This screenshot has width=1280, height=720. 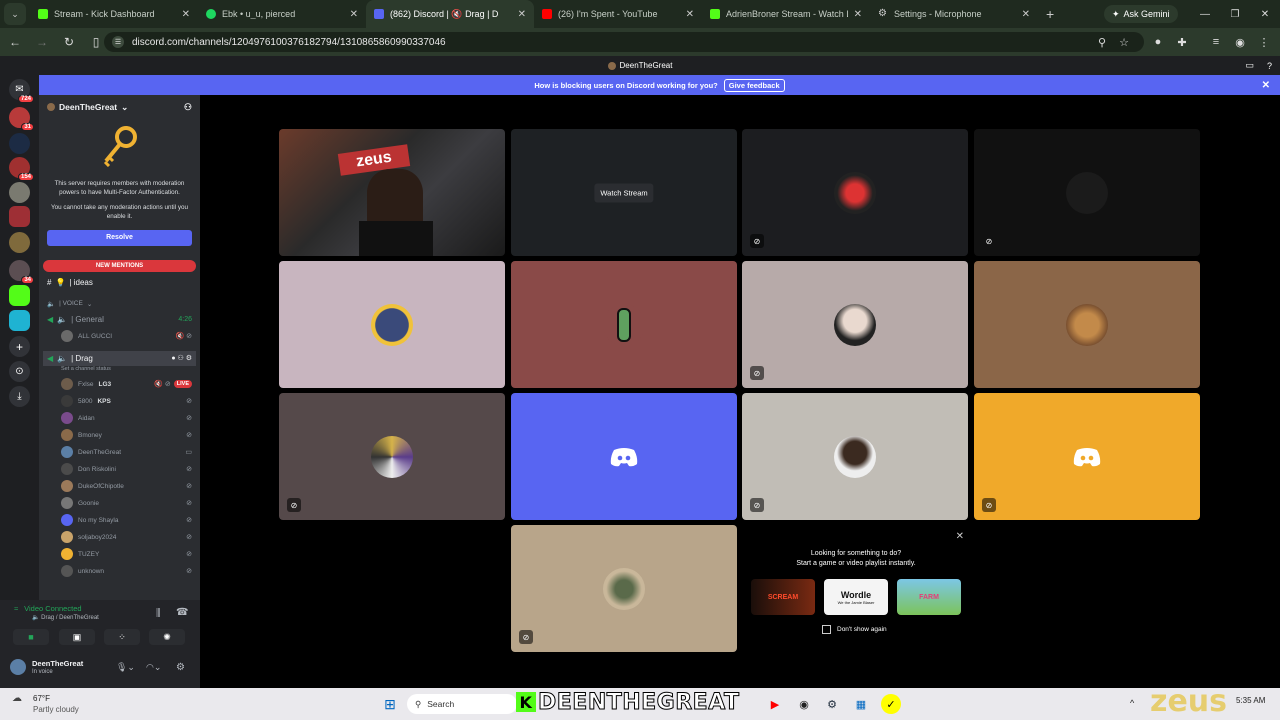 I want to click on app-icon: ✓, so click(x=891, y=704).